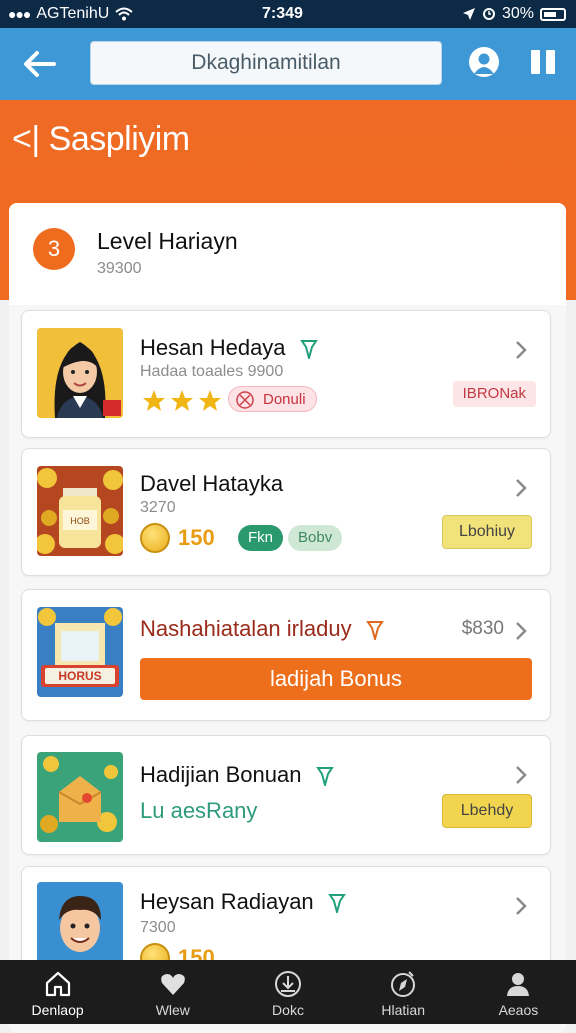  I want to click on card-subtitle: 3270, so click(158, 507).